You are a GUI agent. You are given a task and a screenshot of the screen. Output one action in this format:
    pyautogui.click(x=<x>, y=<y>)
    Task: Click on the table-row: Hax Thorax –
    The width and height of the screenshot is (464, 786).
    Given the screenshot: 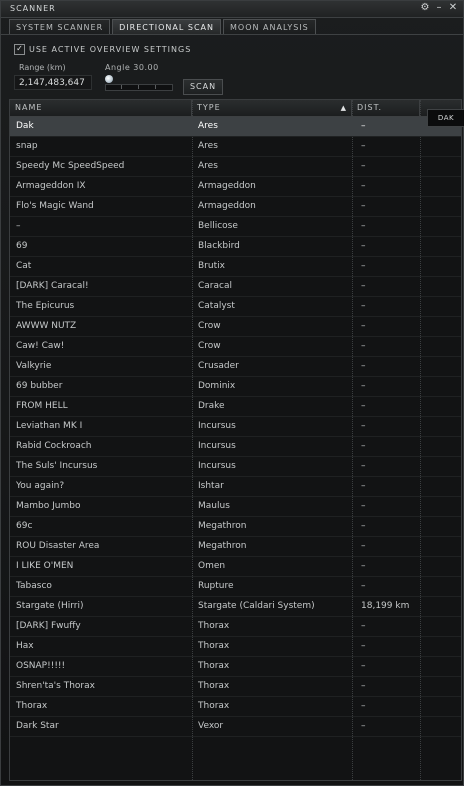 What is the action you would take?
    pyautogui.click(x=235, y=647)
    